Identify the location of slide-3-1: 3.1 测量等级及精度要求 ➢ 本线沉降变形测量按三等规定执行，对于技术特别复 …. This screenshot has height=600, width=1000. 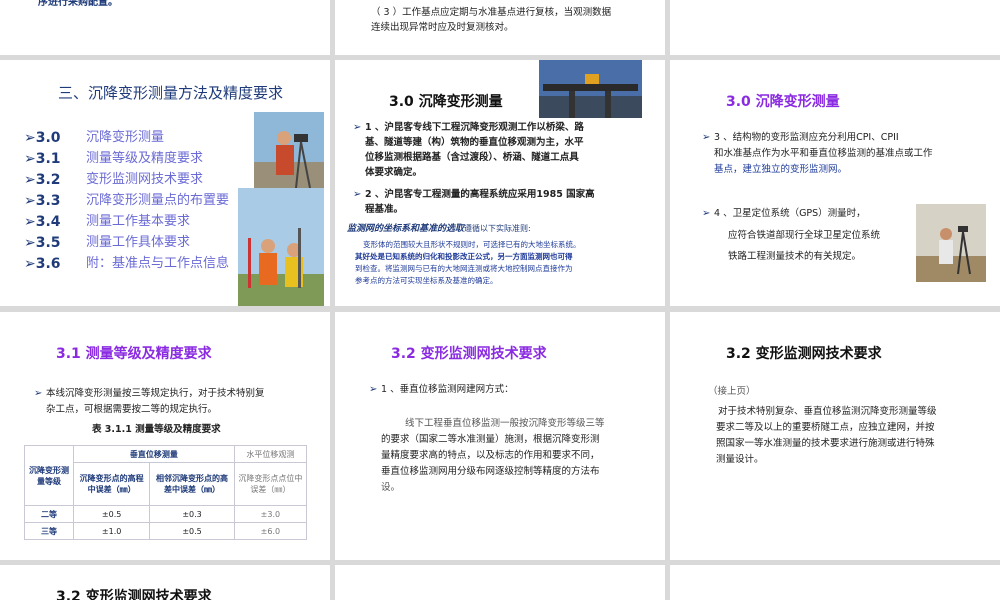
(165, 436).